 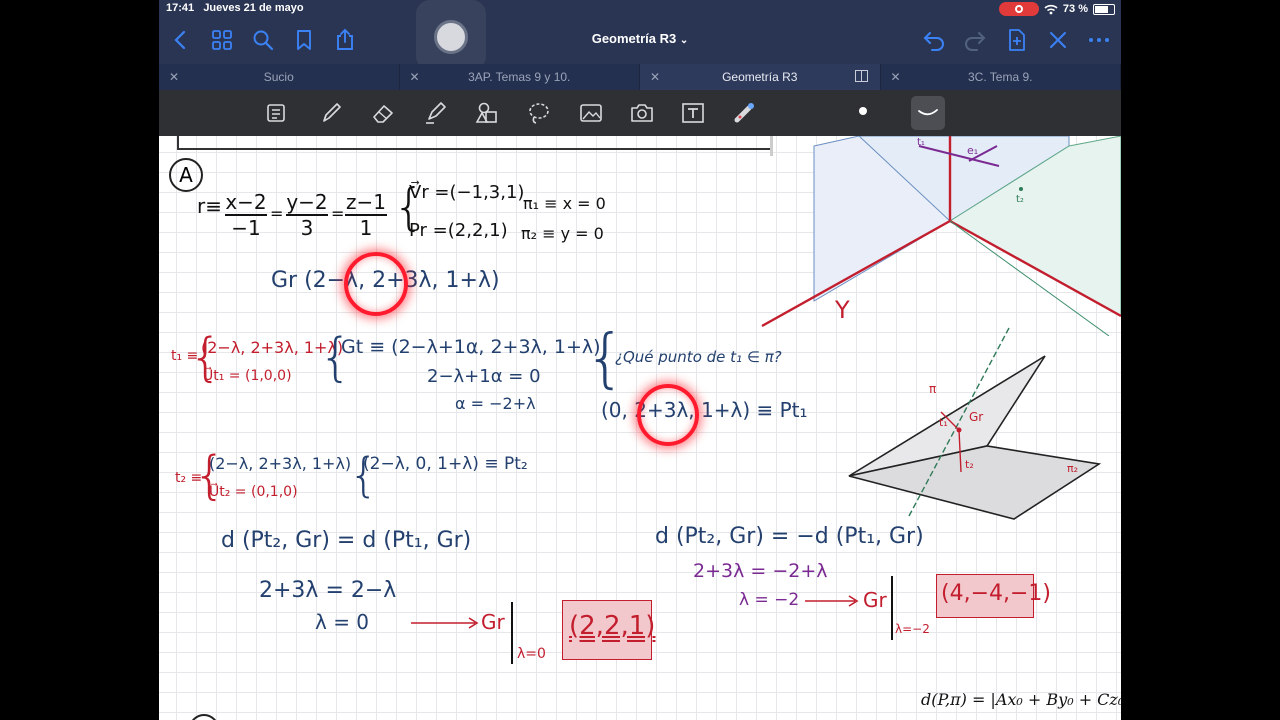 What do you see at coordinates (209, 206) in the screenshot?
I see `line-r-label: r≡` at bounding box center [209, 206].